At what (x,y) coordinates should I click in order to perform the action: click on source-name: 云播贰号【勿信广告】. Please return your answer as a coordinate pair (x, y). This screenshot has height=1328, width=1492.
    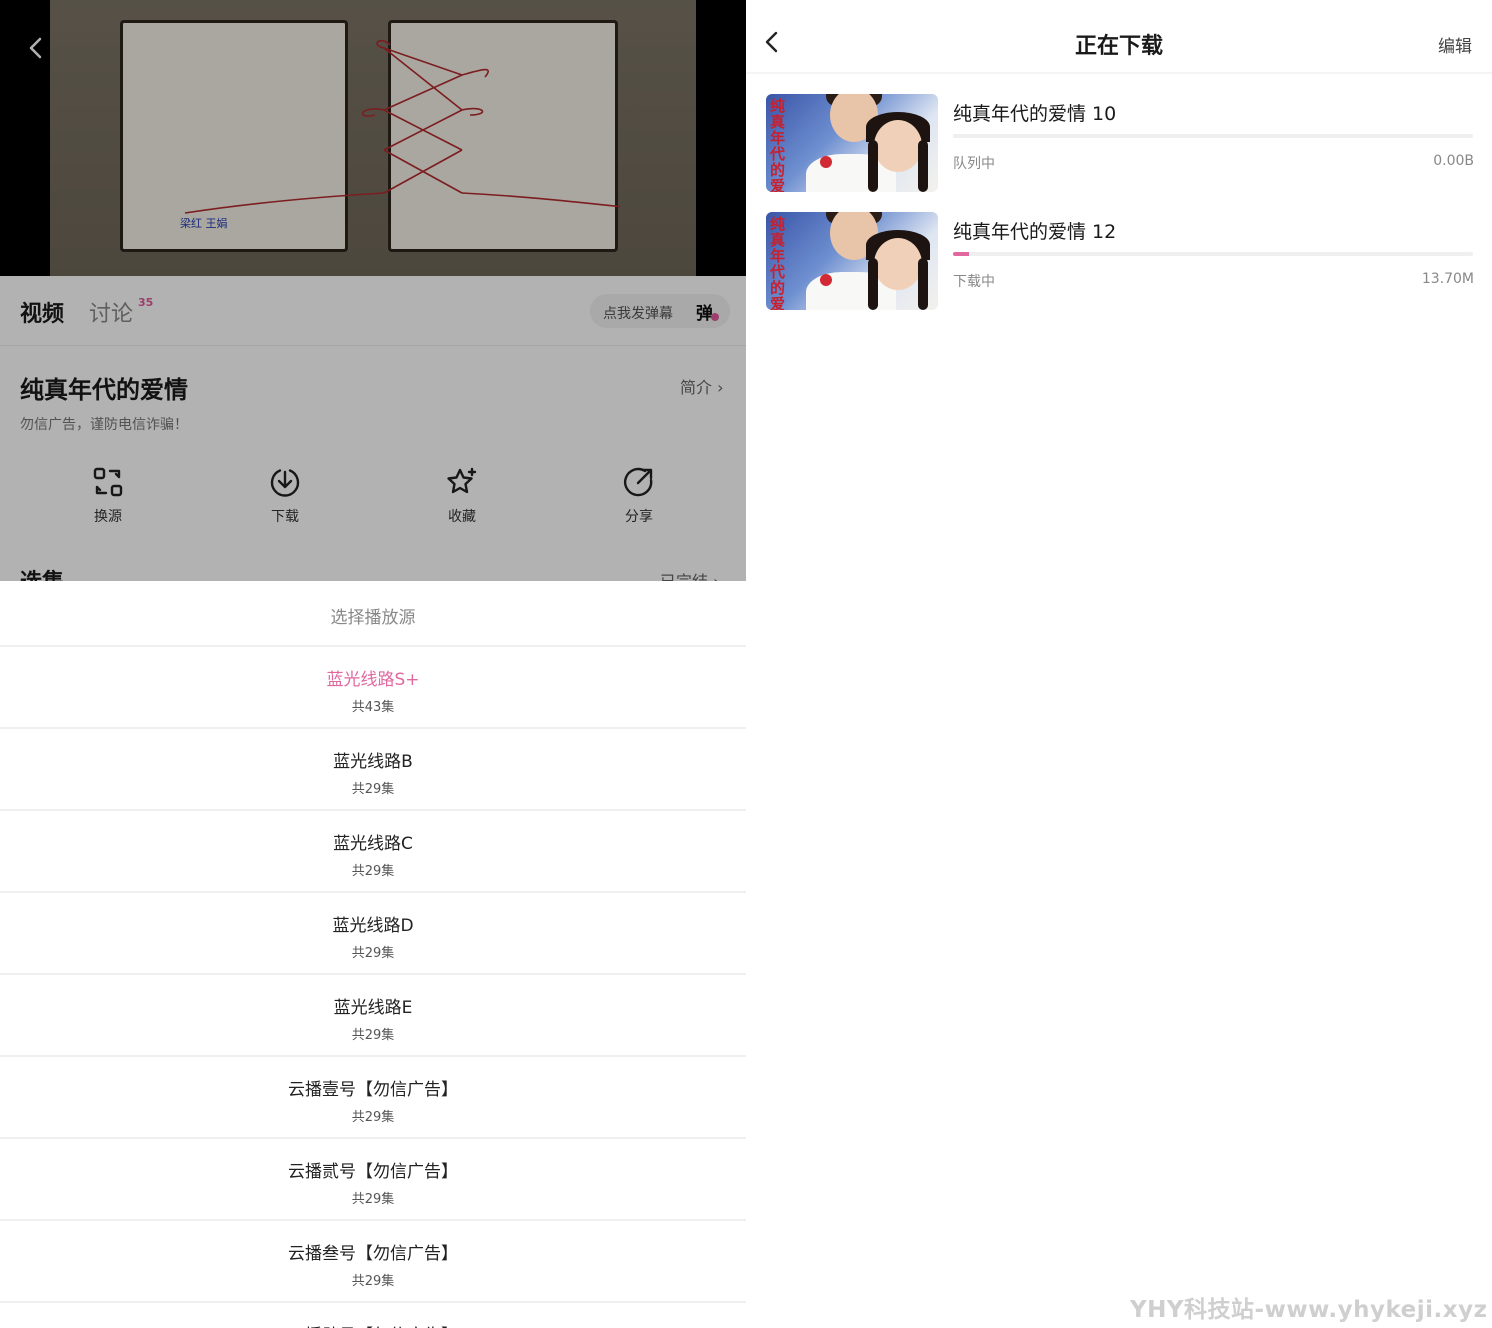
    Looking at the image, I should click on (373, 1172).